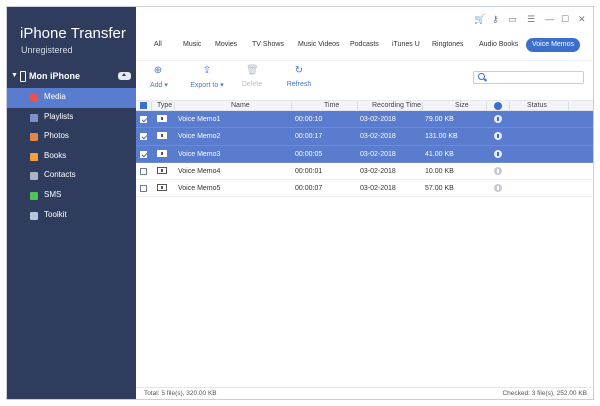 The image size is (600, 406). I want to click on tab-movies: Movies, so click(226, 45).